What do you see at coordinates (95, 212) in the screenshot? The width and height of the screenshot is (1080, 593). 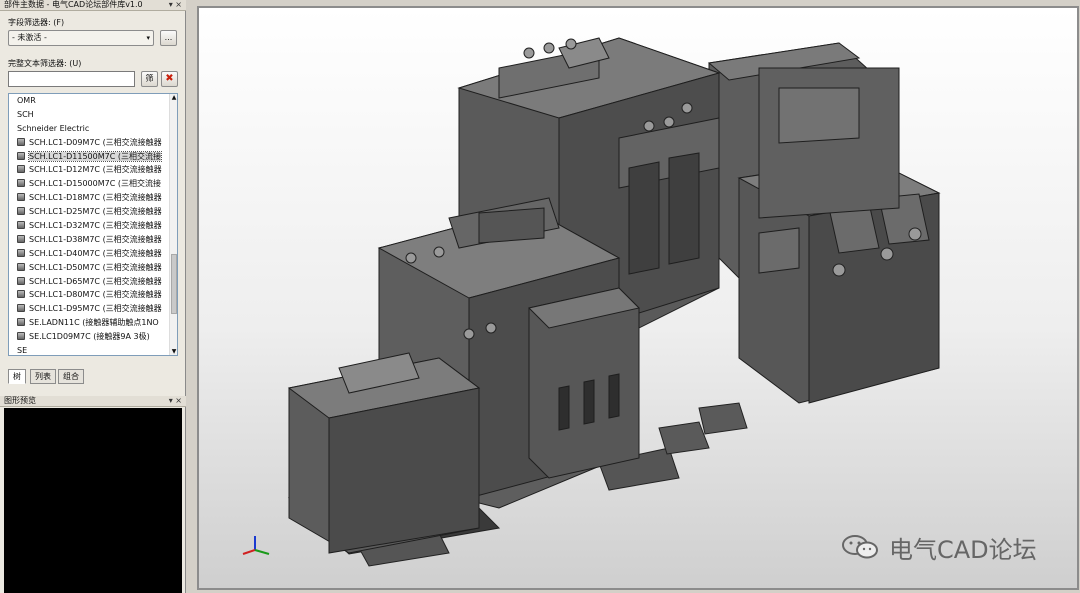 I see `tree-item-label: SCH.LC1-D25M7C (三相交流接触器` at bounding box center [95, 212].